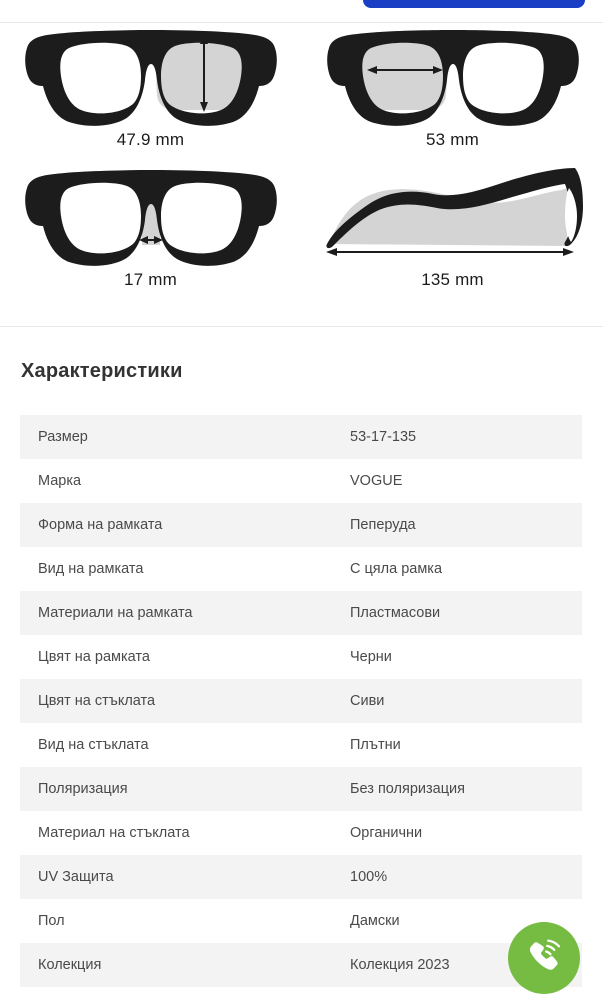 The height and width of the screenshot is (999, 603). What do you see at coordinates (301, 921) in the screenshot?
I see `table-row: Пол Дамски` at bounding box center [301, 921].